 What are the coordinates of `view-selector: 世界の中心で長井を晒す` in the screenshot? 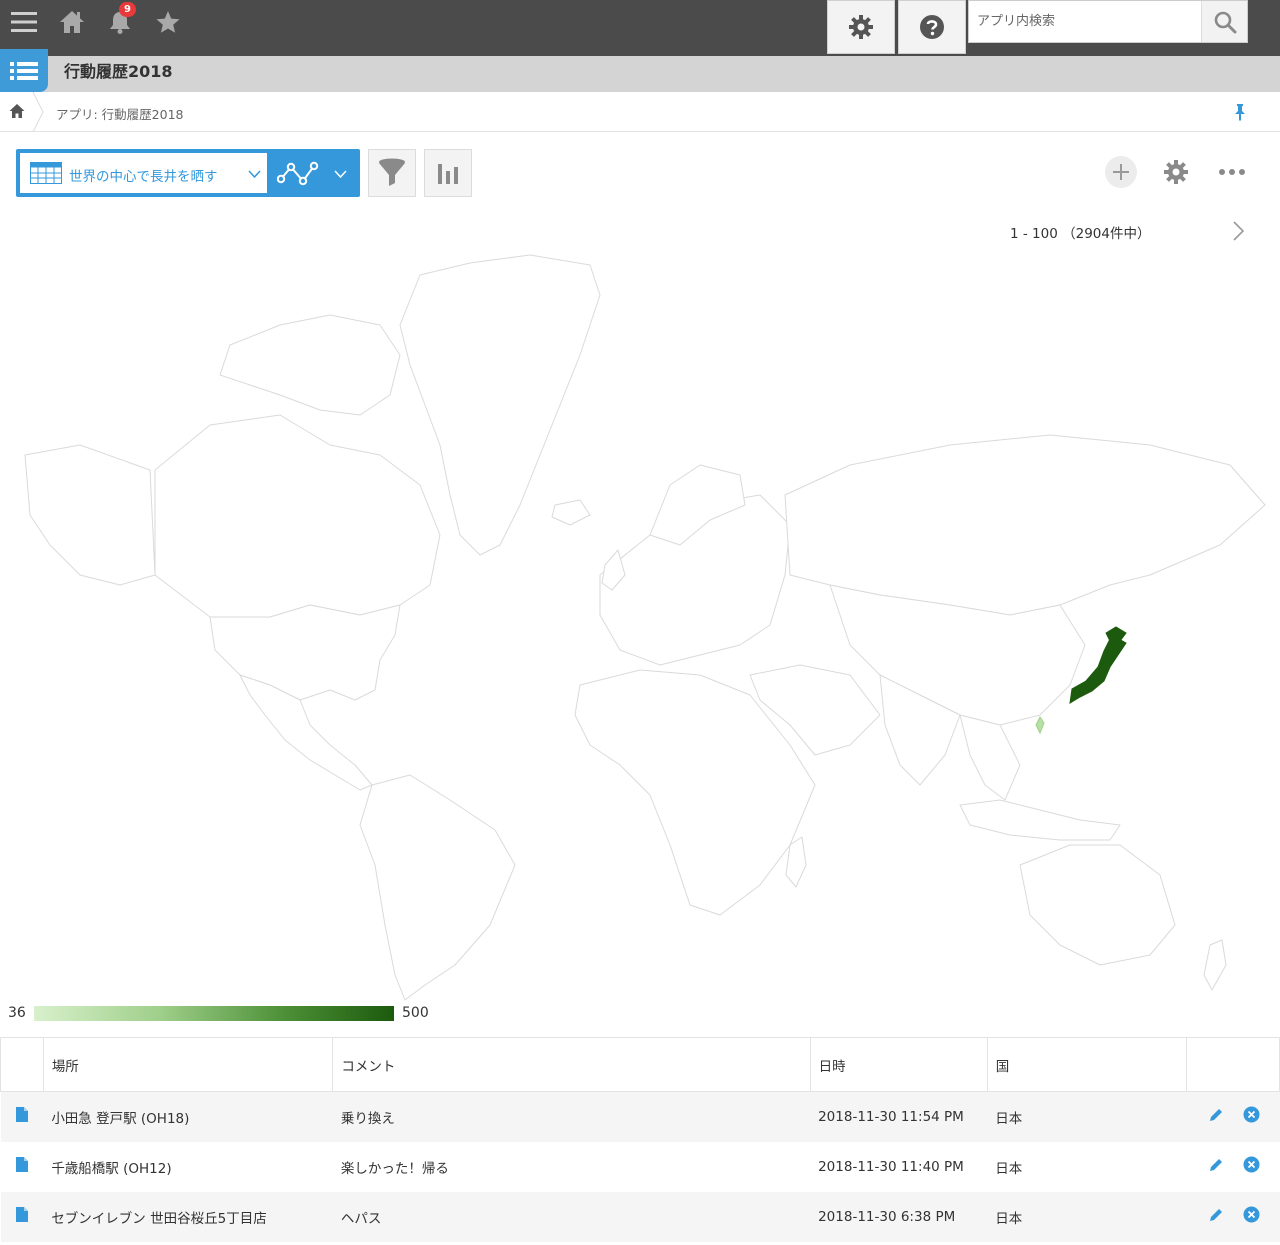 It's located at (188, 173).